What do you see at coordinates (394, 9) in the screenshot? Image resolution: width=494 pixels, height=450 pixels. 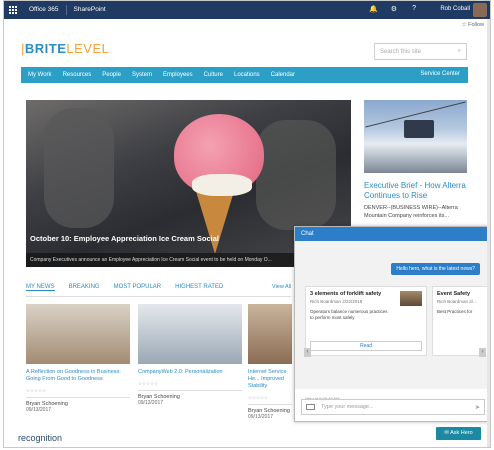 I see `gear-icon: ⚙` at bounding box center [394, 9].